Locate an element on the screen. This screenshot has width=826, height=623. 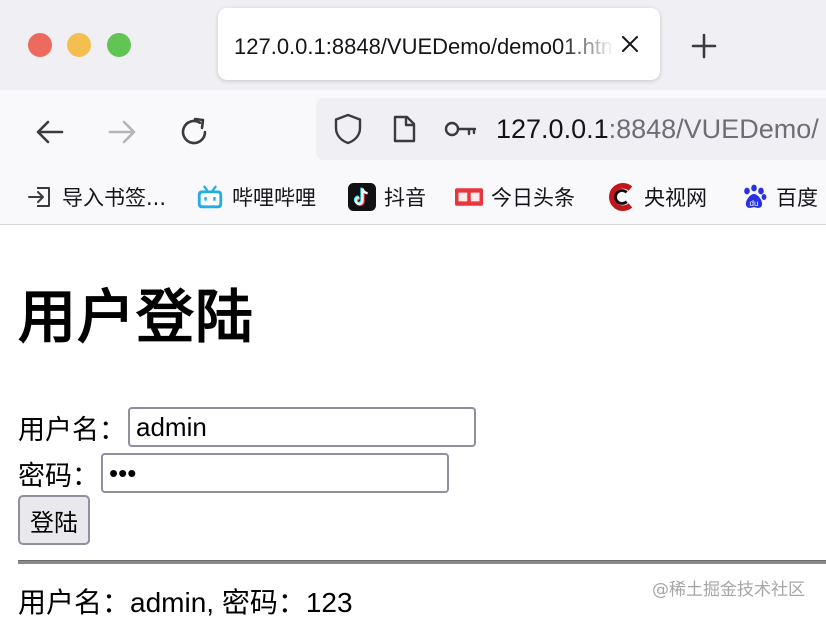
password-row: 密码： is located at coordinates (233, 473).